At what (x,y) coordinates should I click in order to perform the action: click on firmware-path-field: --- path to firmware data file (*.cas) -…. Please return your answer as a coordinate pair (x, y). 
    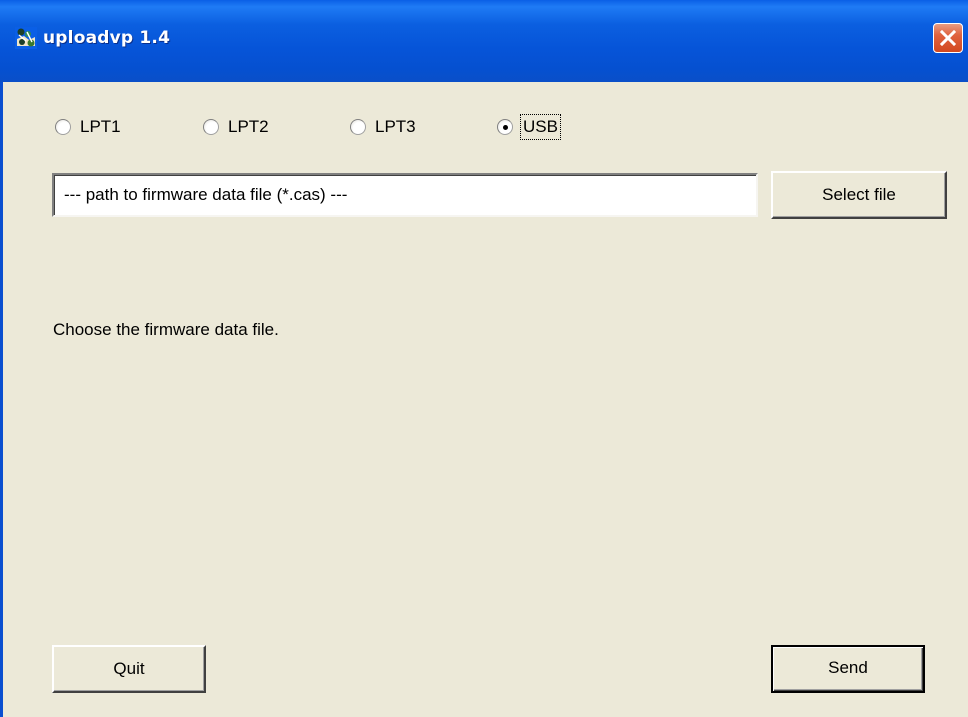
    Looking at the image, I should click on (405, 195).